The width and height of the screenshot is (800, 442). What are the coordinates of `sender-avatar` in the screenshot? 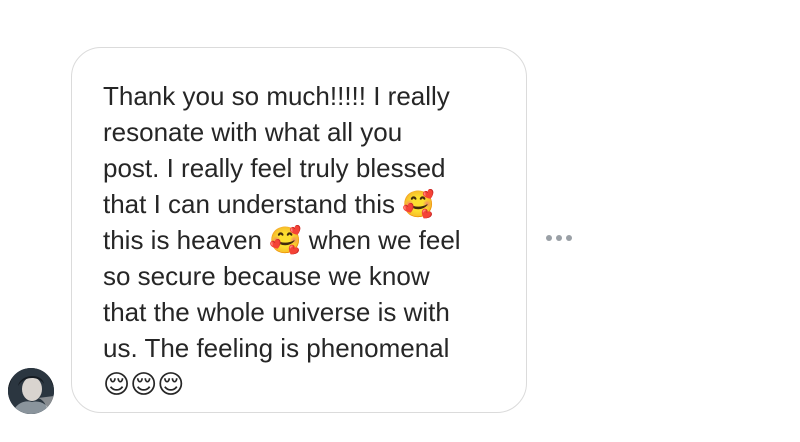 It's located at (31, 391).